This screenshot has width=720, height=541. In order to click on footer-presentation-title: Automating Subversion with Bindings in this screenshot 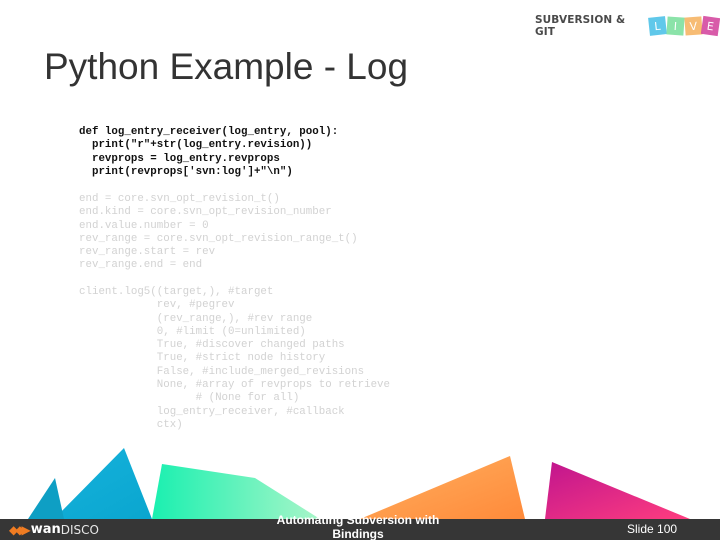, I will do `click(358, 527)`.